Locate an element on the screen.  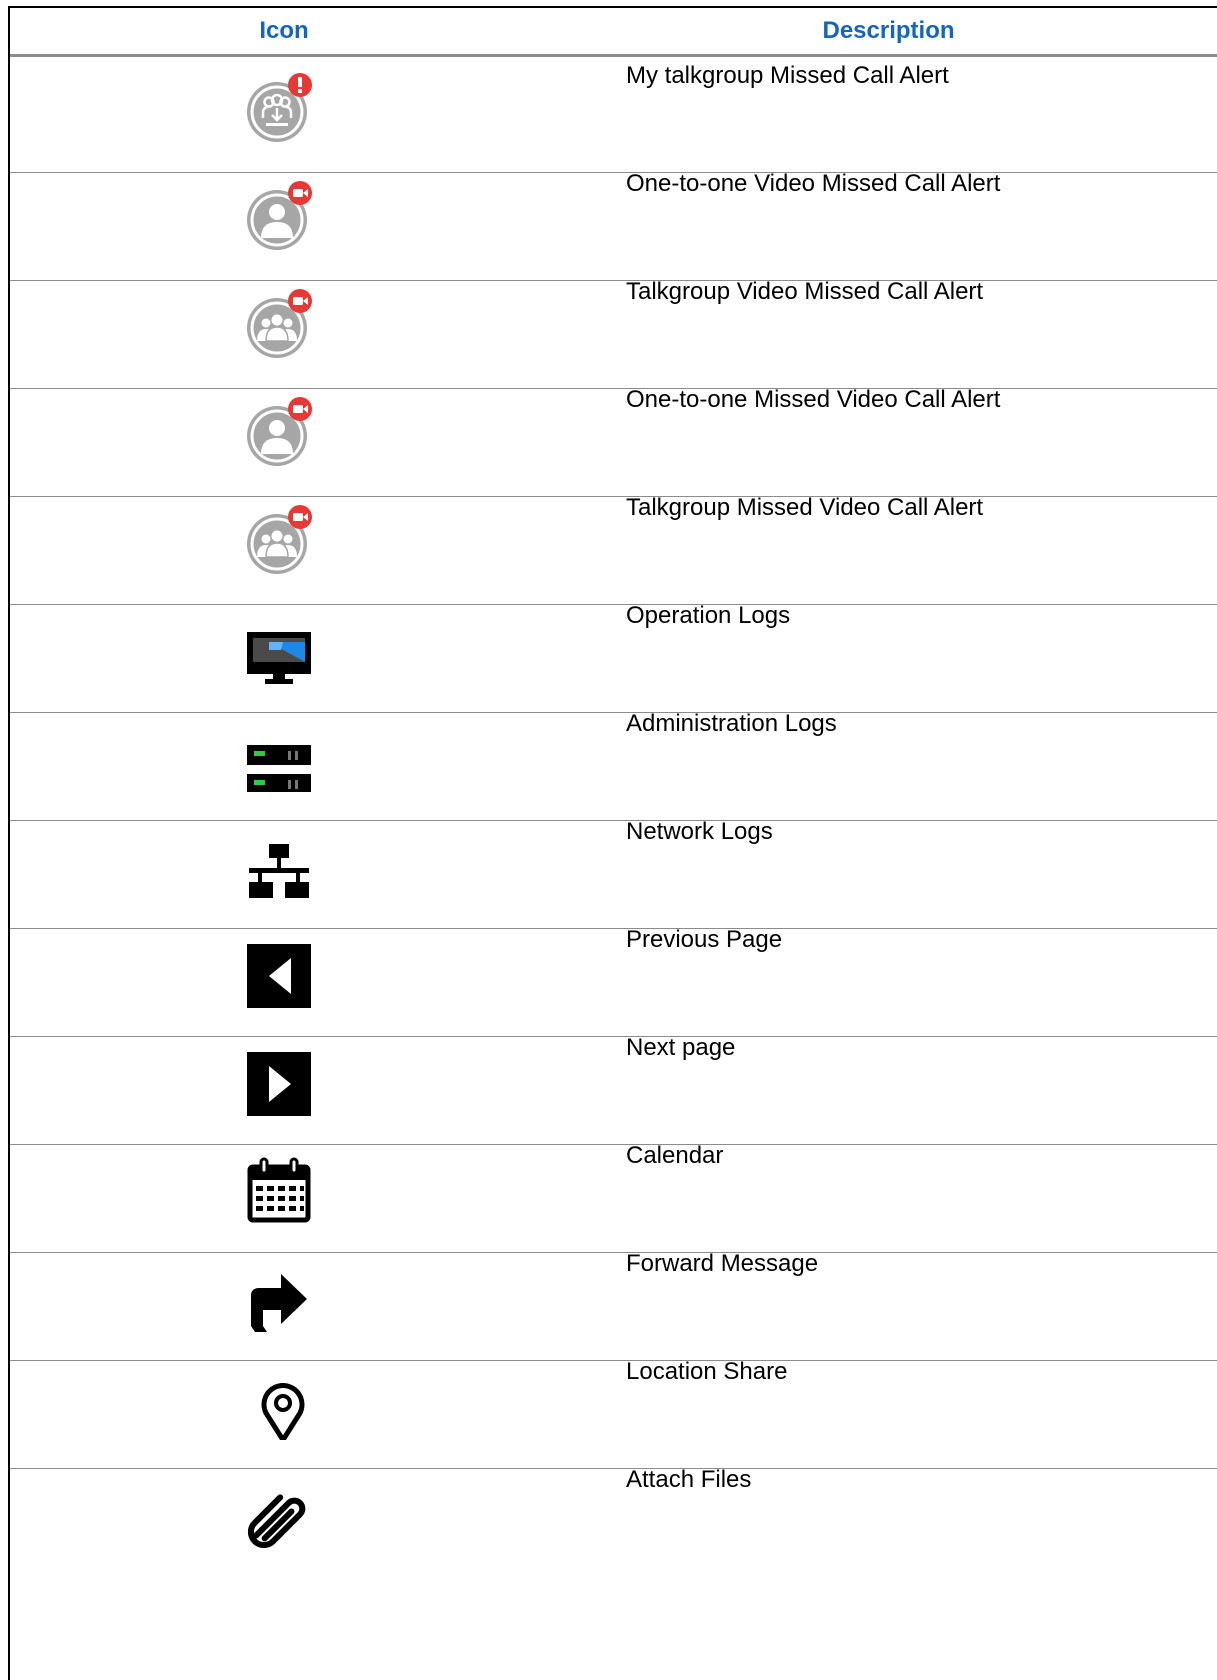
previous-page-icon is located at coordinates (279, 972).